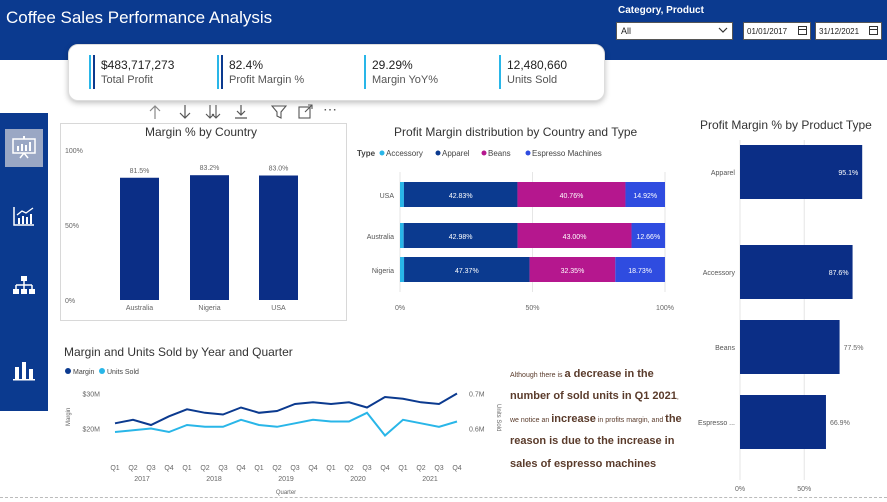 The width and height of the screenshot is (887, 502). Describe the element at coordinates (392, 65) in the screenshot. I see `kpi-value: 29.29%` at that location.